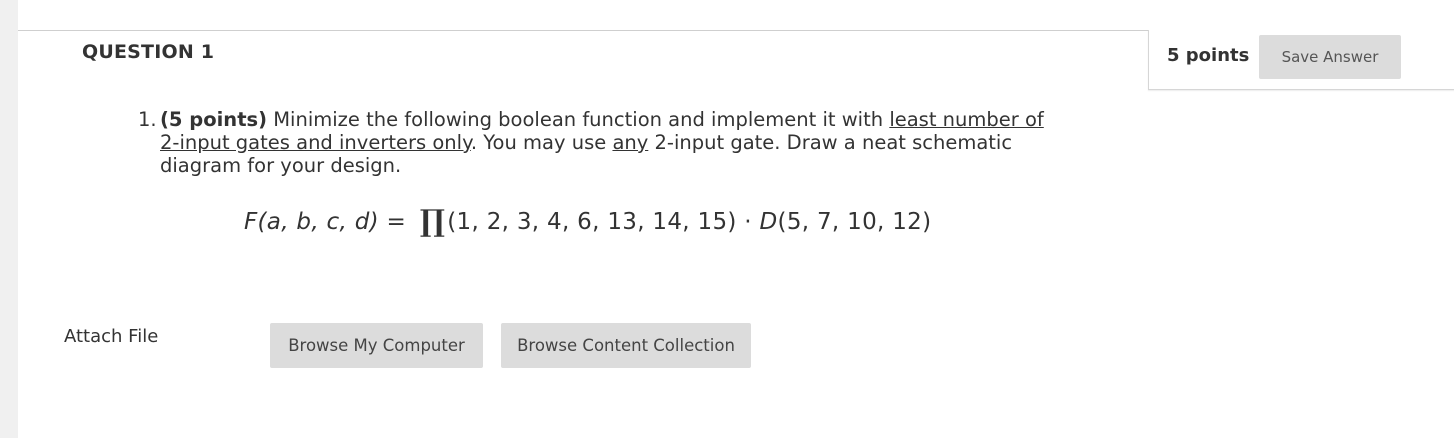 This screenshot has height=438, width=1454. I want to click on text-underline2: any, so click(630, 142).